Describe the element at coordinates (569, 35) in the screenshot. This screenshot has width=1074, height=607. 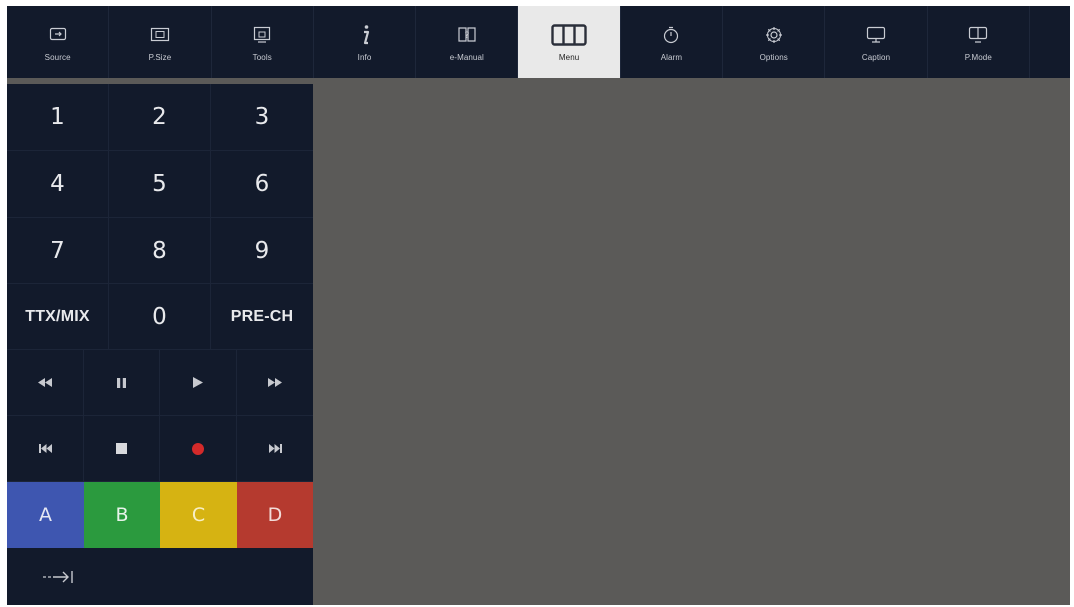
I see `menu-icon` at that location.